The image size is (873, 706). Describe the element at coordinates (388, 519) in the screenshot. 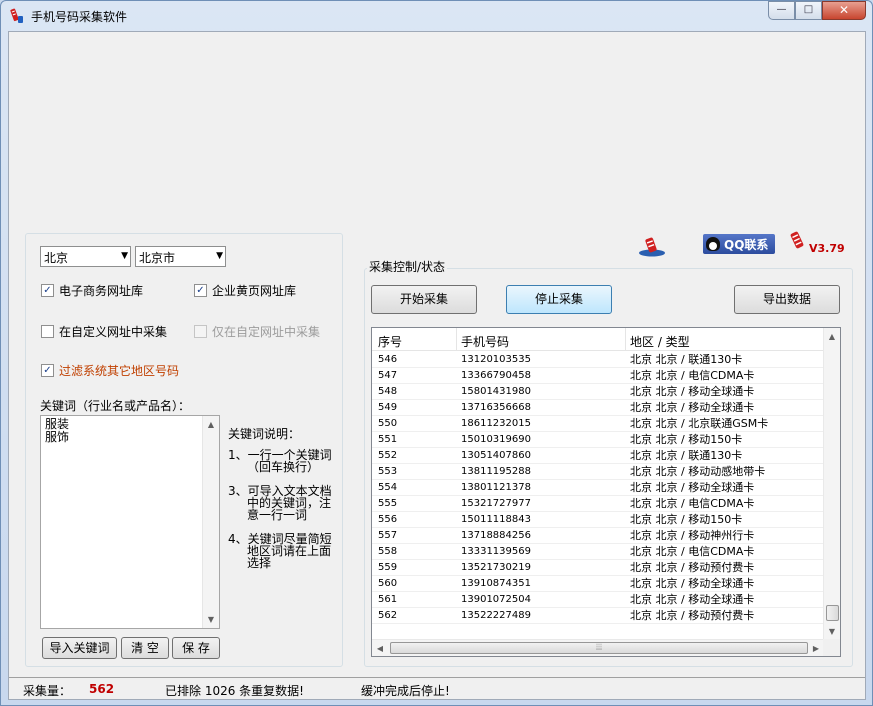

I see `cell-index: 556` at that location.